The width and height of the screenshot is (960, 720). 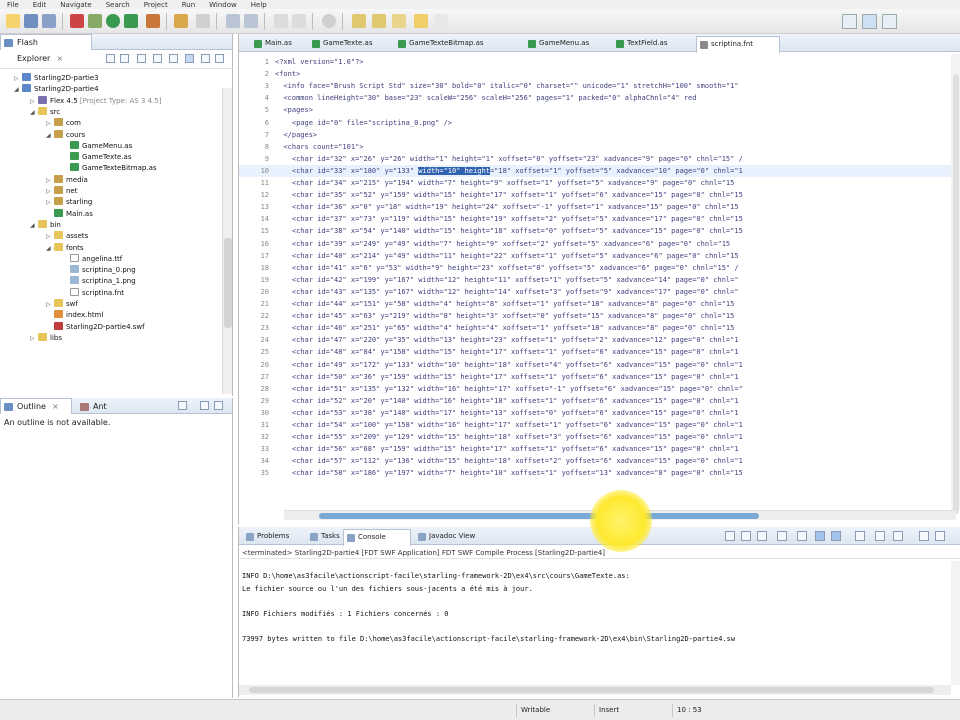 I want to click on link-editor-icon, so click(x=157, y=58).